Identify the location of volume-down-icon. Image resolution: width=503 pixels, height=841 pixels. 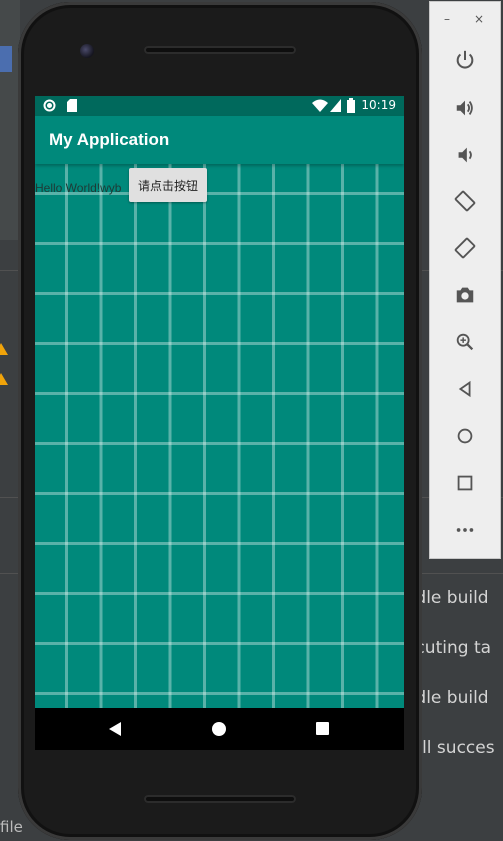
(465, 155).